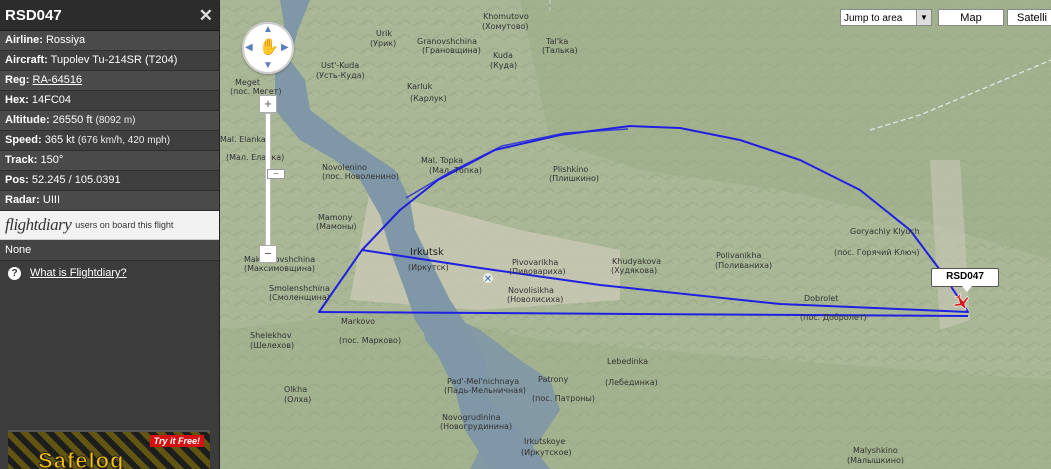  I want to click on svg-text: Granovshchina, so click(447, 41).